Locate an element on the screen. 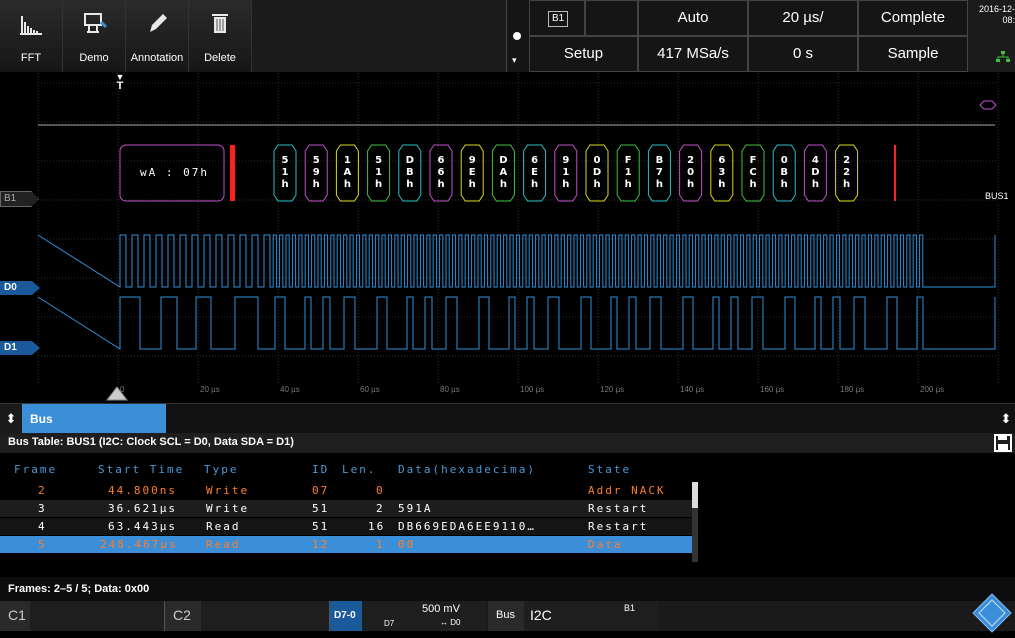 The height and width of the screenshot is (638, 1015). delete-button: Delete is located at coordinates (220, 36).